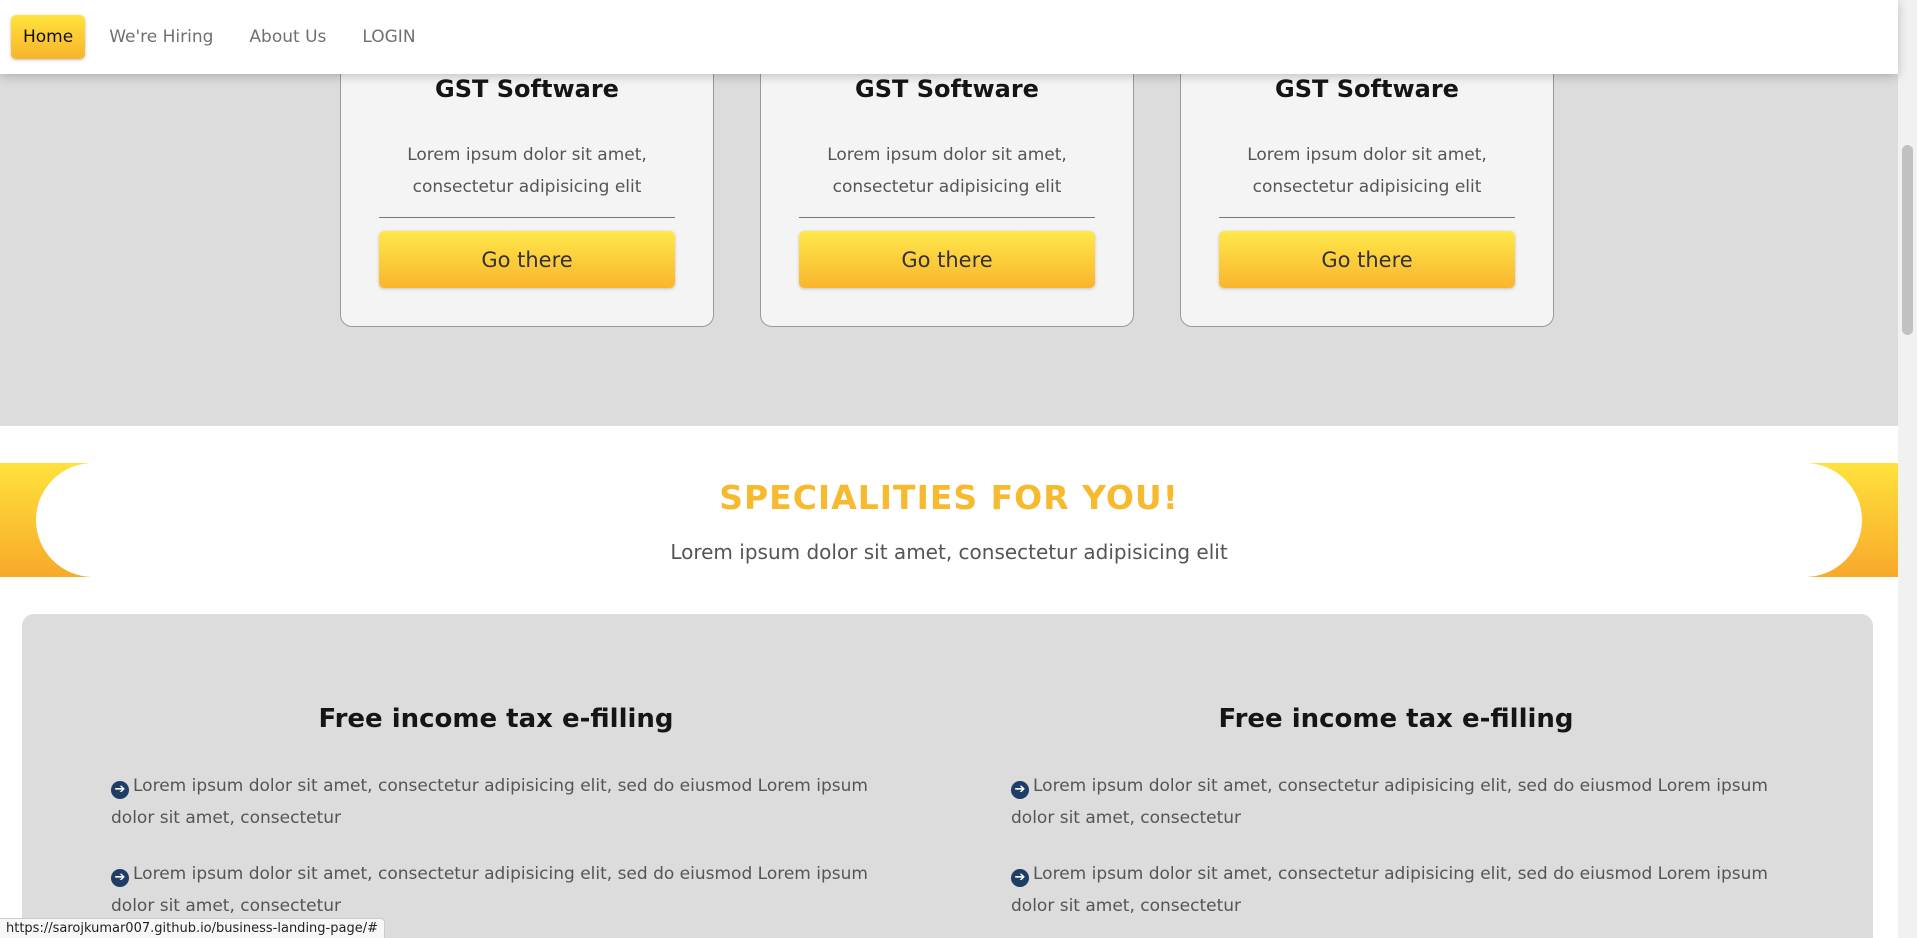 The width and height of the screenshot is (1917, 938). What do you see at coordinates (161, 37) in the screenshot?
I see `nav-hiring: We're Hiring` at bounding box center [161, 37].